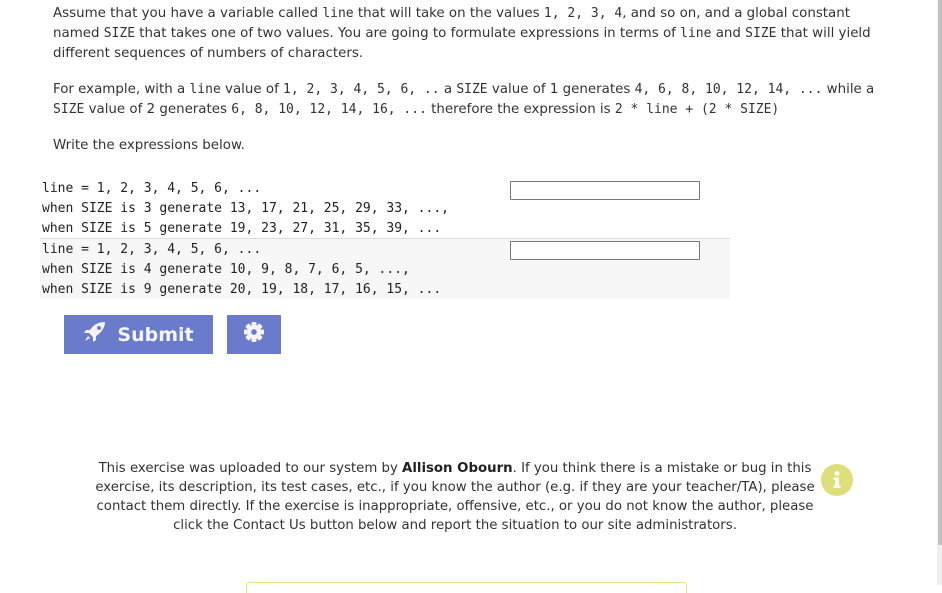  I want to click on instructions-paragraph-3: Write the expressions below., so click(149, 145).